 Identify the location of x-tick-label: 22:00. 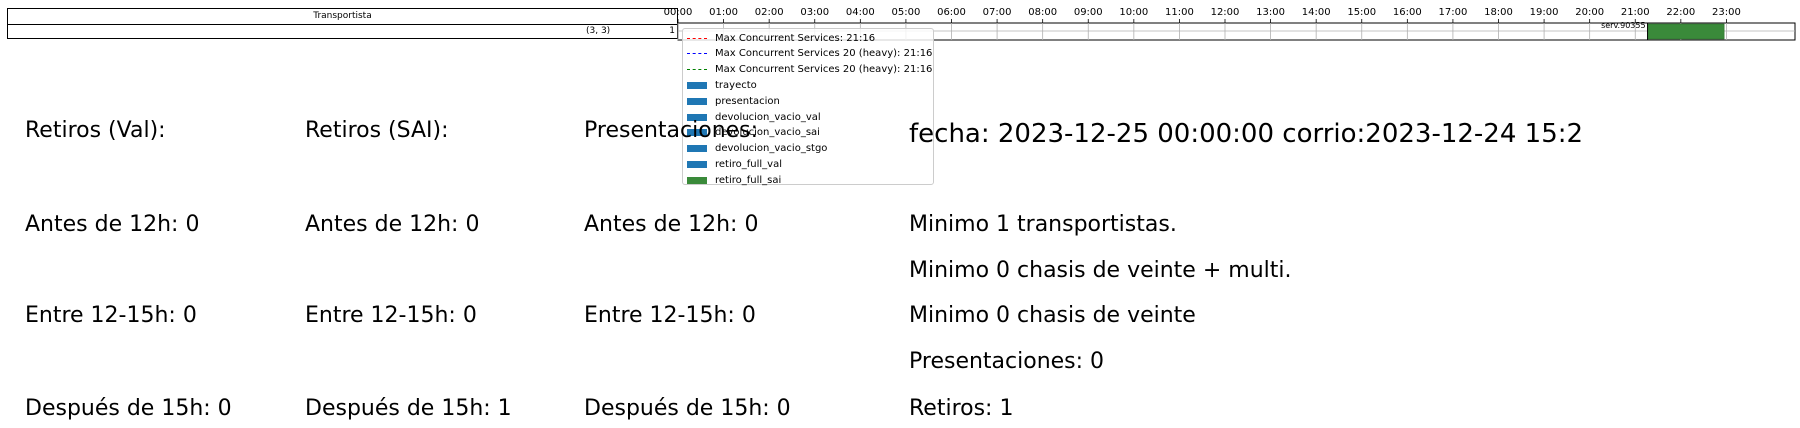
(1680, 12).